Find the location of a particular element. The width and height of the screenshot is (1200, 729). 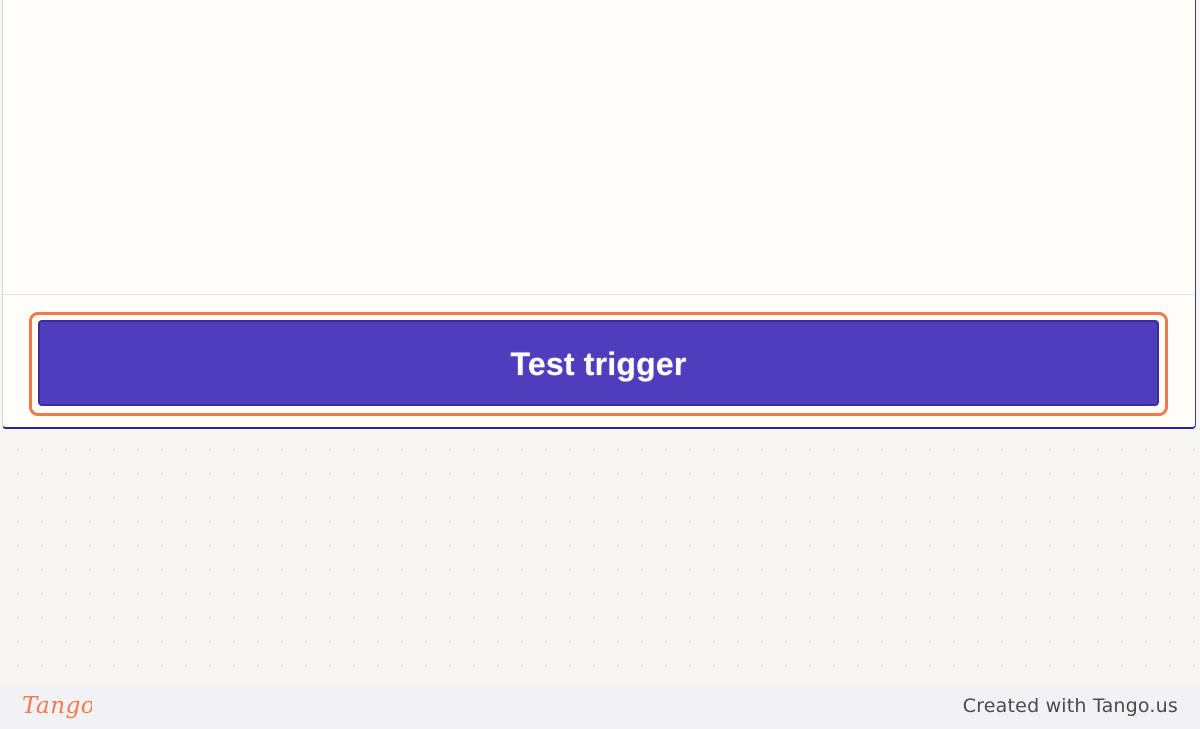

test-trigger-button: Test trigger is located at coordinates (598, 363).